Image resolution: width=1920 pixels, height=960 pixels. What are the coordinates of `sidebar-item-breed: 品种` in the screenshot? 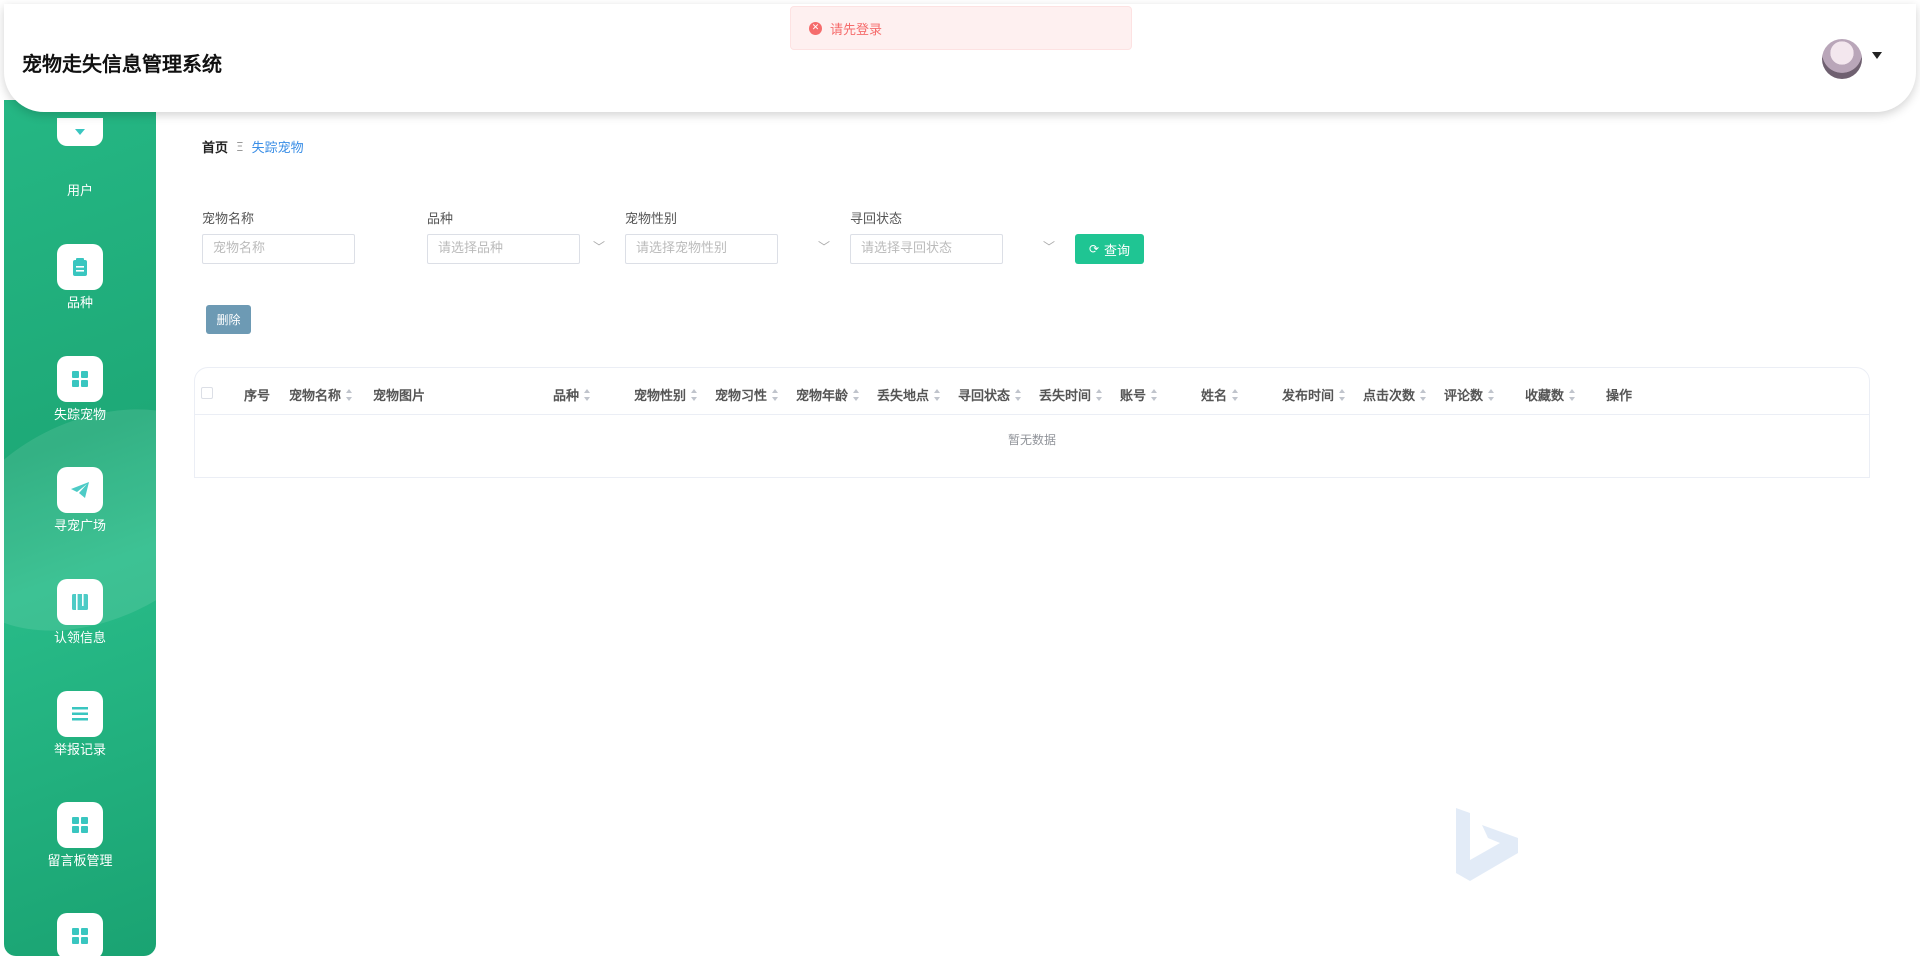 It's located at (80, 289).